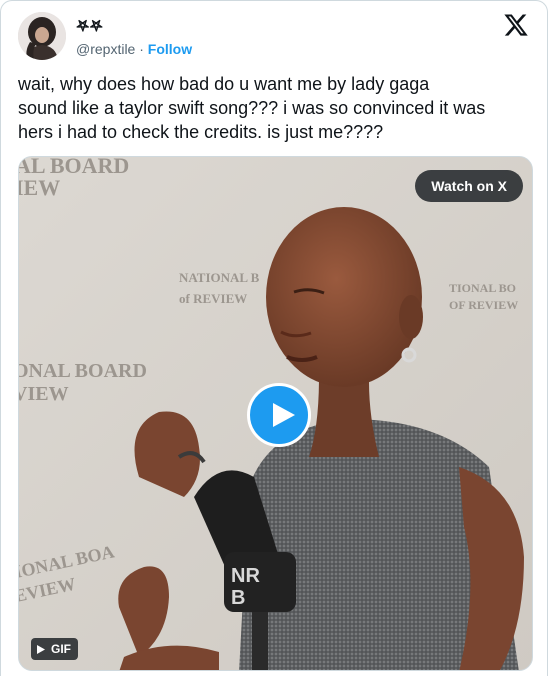 This screenshot has height=676, width=550. I want to click on watch-on-x-button: Watch on X, so click(469, 186).